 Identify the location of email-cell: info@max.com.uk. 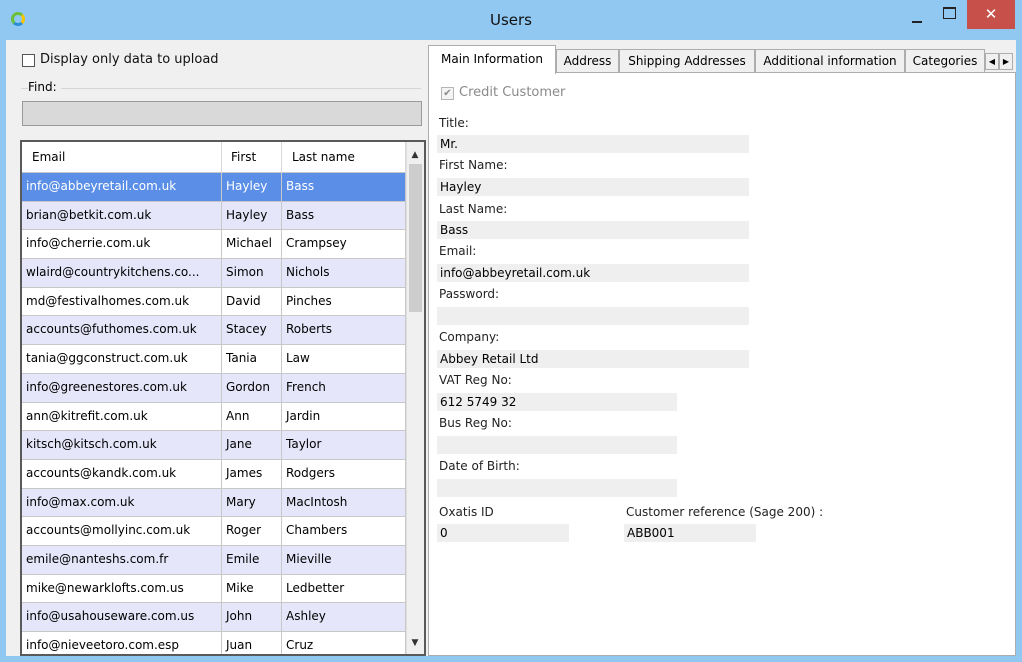
(122, 502).